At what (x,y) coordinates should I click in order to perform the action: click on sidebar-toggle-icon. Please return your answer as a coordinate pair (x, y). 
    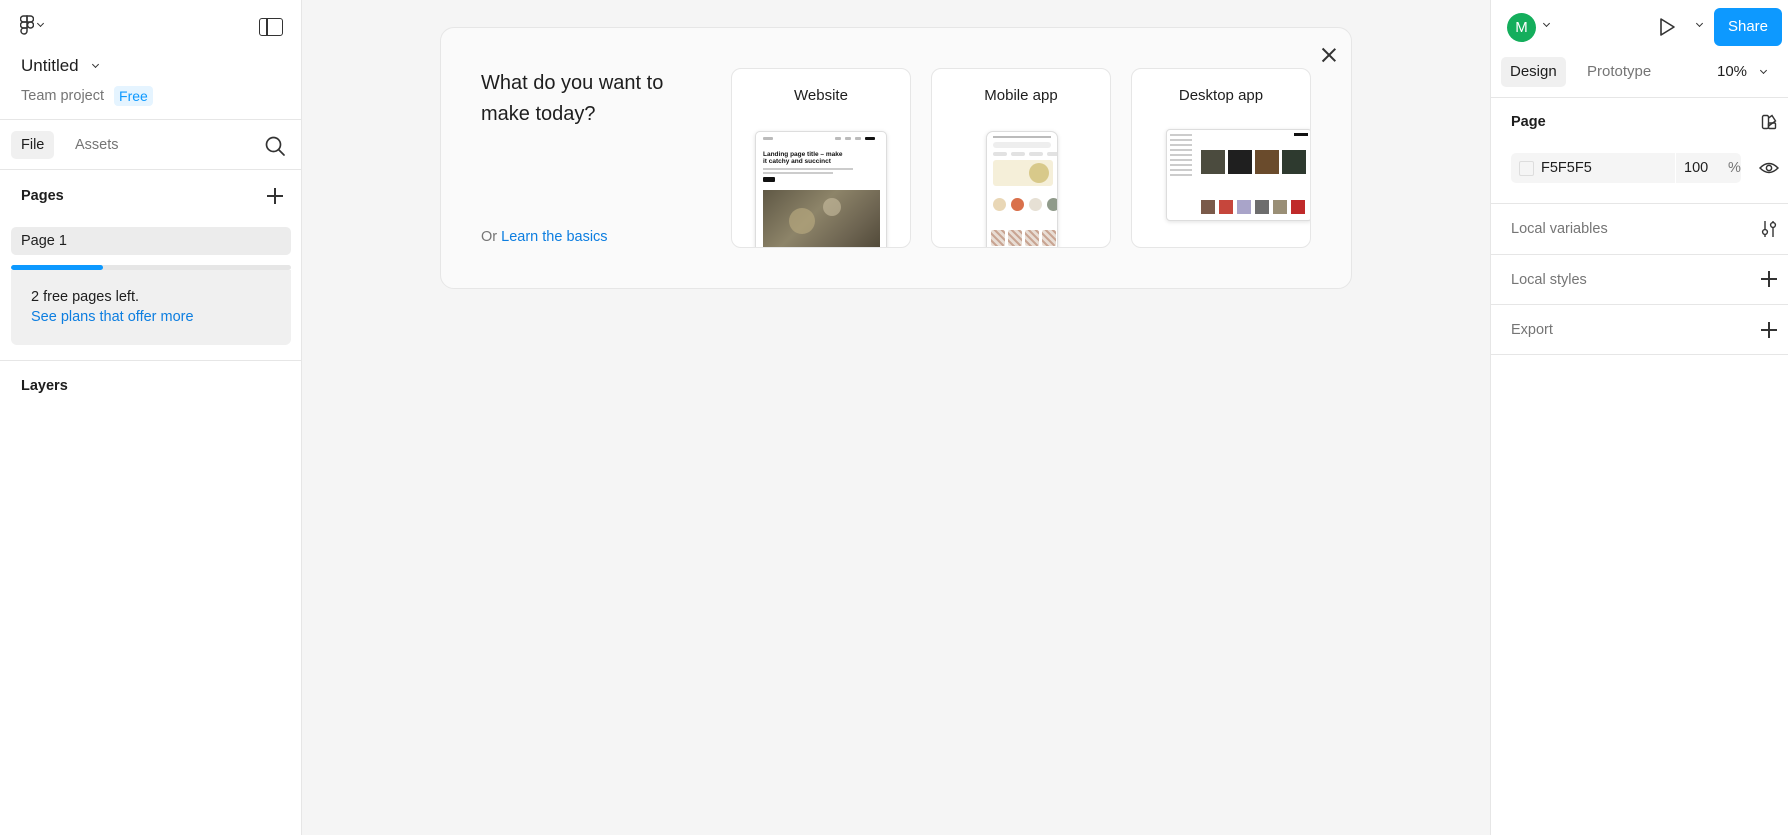
    Looking at the image, I should click on (271, 27).